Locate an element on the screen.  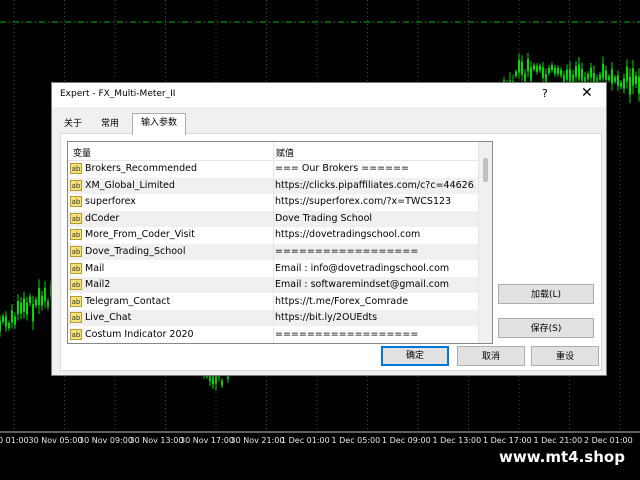
vertical-scrollbar is located at coordinates (485, 242).